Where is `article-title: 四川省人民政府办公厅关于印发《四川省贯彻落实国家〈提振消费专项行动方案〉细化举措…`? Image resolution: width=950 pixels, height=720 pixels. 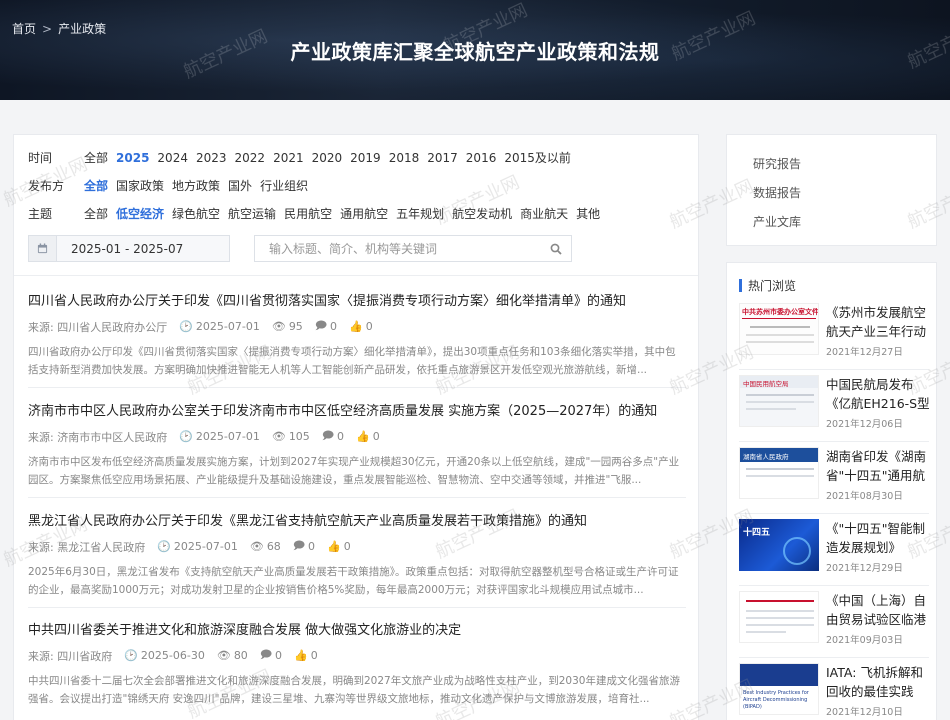
article-title: 四川省人民政府办公厅关于印发《四川省贯彻落实国家〈提振消费专项行动方案〉细化举措… is located at coordinates (357, 299).